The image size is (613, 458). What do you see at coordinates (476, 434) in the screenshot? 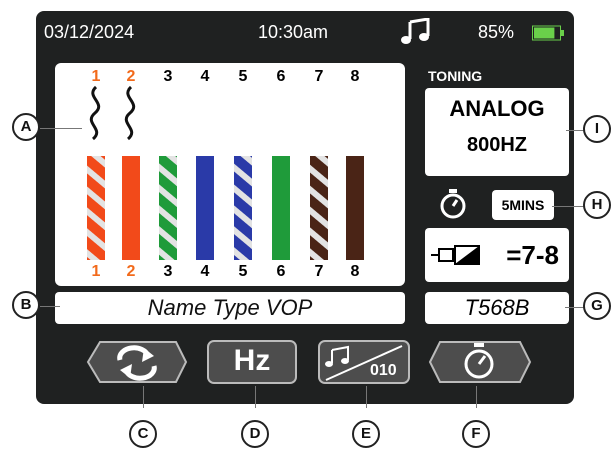
I see `callout-f: F` at bounding box center [476, 434].